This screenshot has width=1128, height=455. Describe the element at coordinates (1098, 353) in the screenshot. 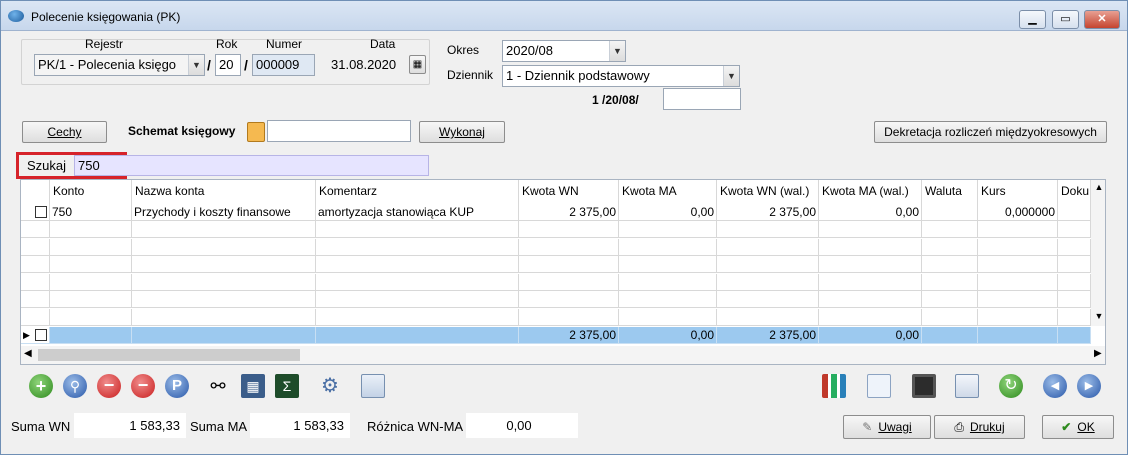

I see `scroll-right-icon: ▶` at that location.